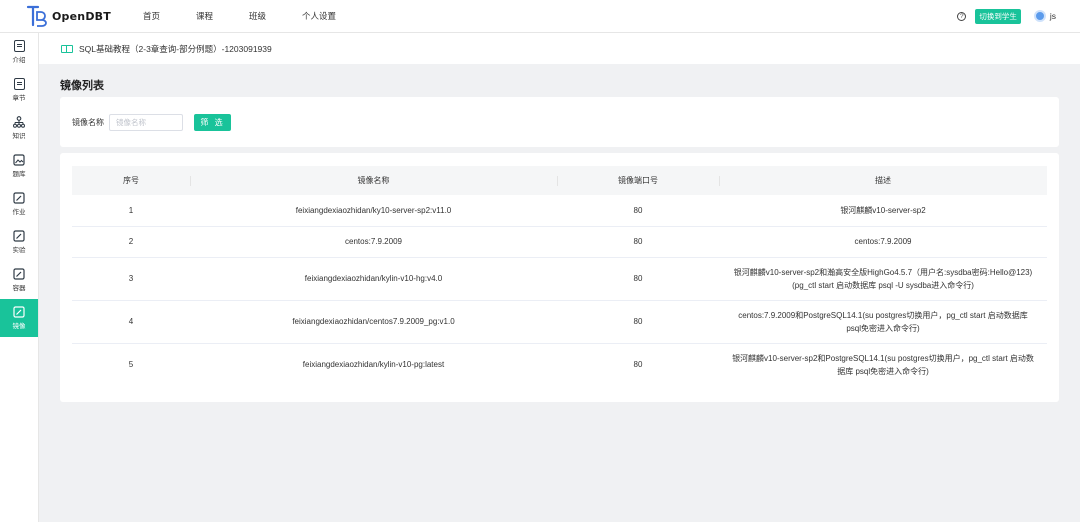  Describe the element at coordinates (204, 16) in the screenshot. I see `nav-courses: 课程` at that location.